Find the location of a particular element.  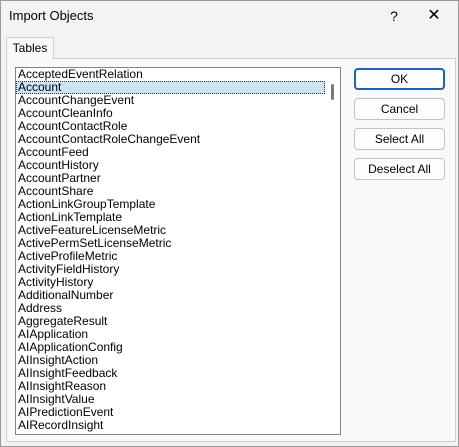

select-all-button: Select All is located at coordinates (399, 139).